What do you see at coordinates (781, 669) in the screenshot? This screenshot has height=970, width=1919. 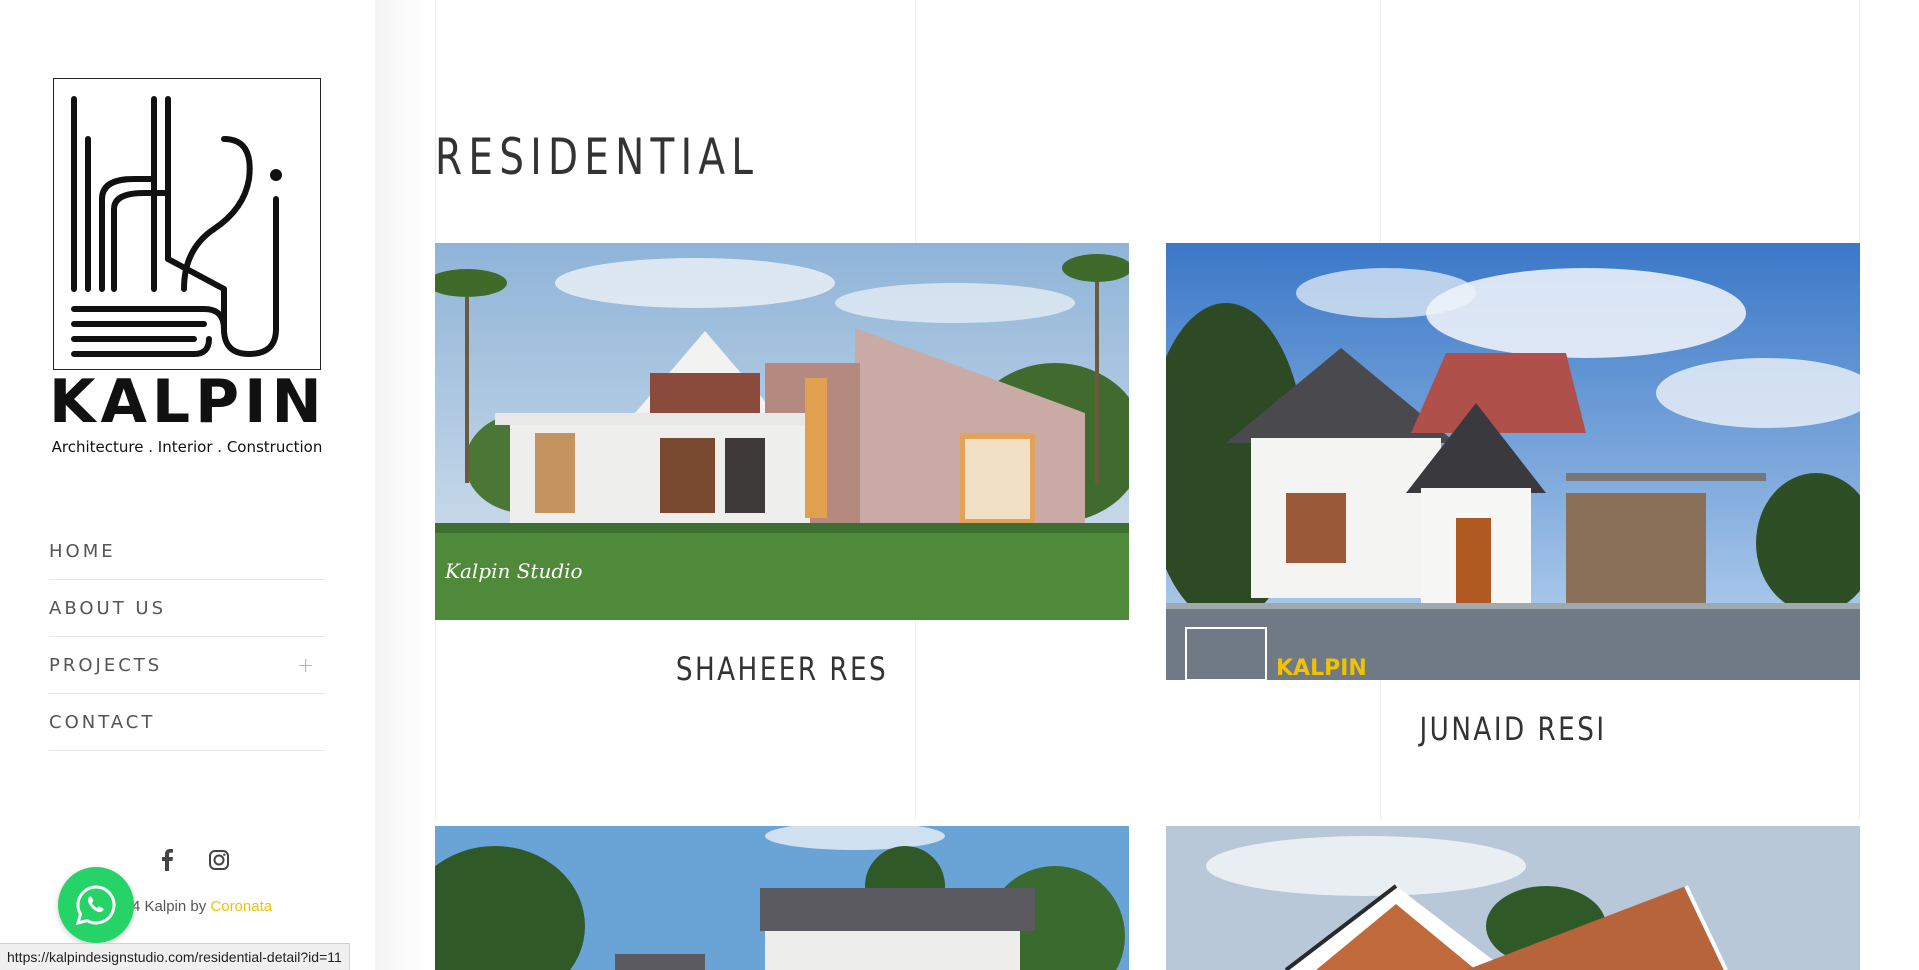 I see `project-title: SHAHEER RES` at bounding box center [781, 669].